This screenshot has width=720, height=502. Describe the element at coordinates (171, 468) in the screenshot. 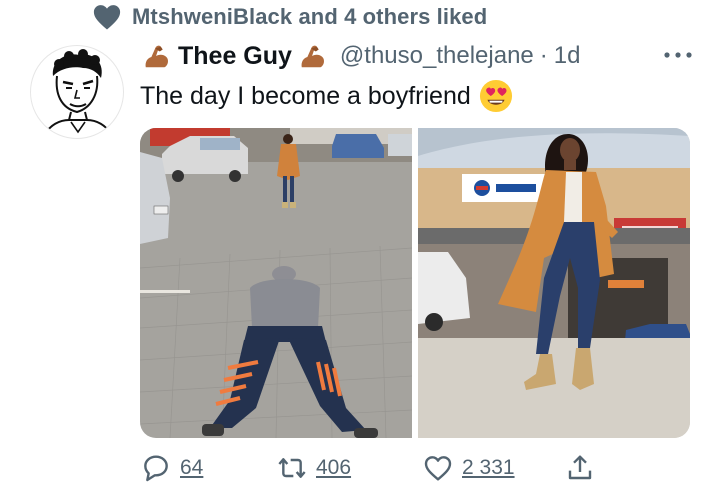

I see `reply-button: 64` at that location.